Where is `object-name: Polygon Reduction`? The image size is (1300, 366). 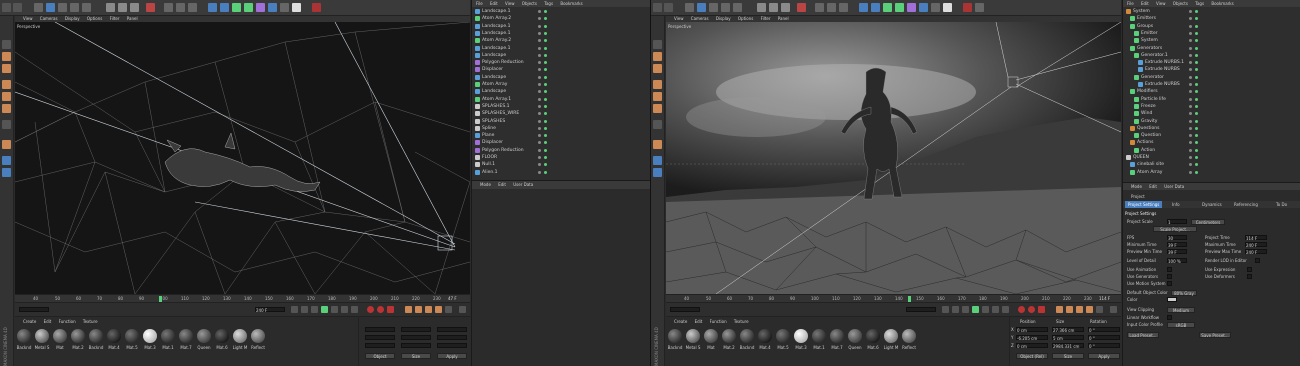 object-name: Polygon Reduction is located at coordinates (503, 62).